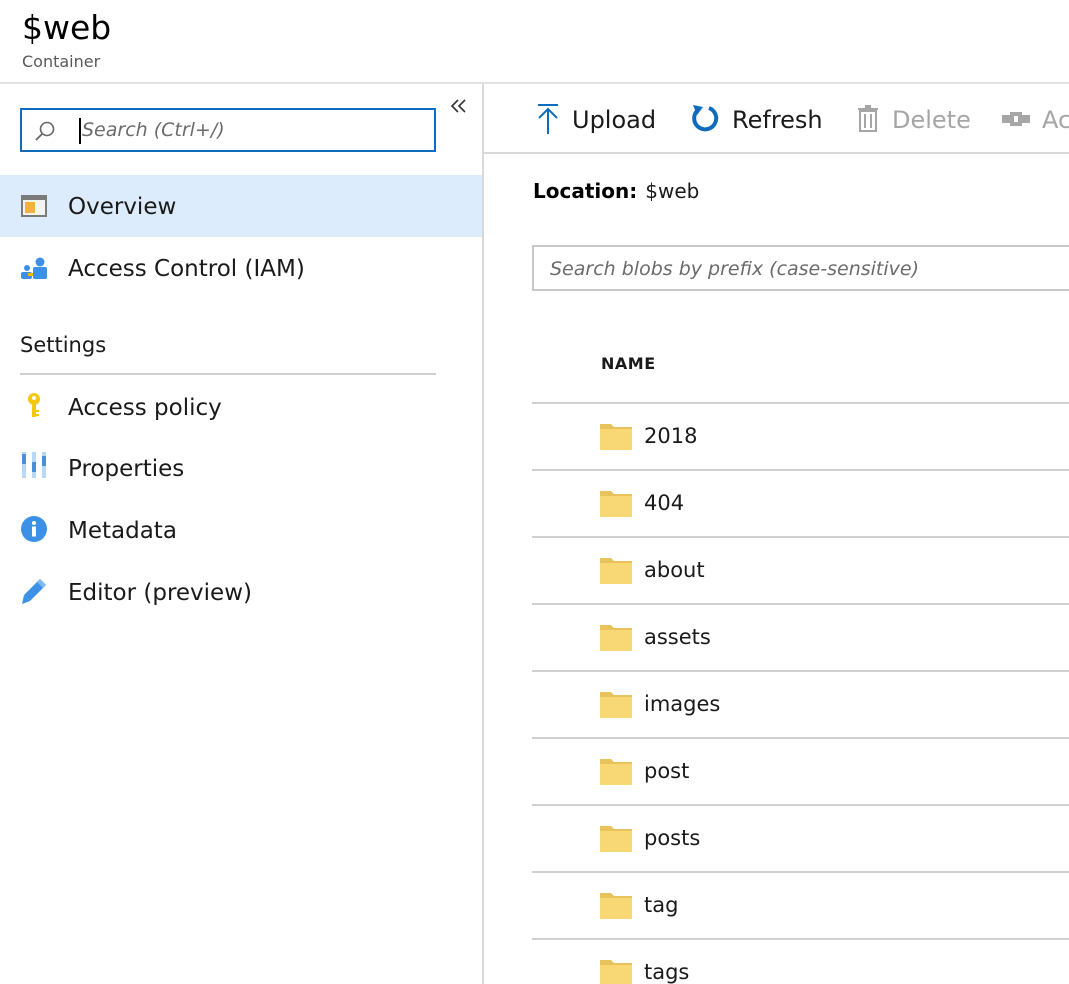  I want to click on upload-icon, so click(548, 119).